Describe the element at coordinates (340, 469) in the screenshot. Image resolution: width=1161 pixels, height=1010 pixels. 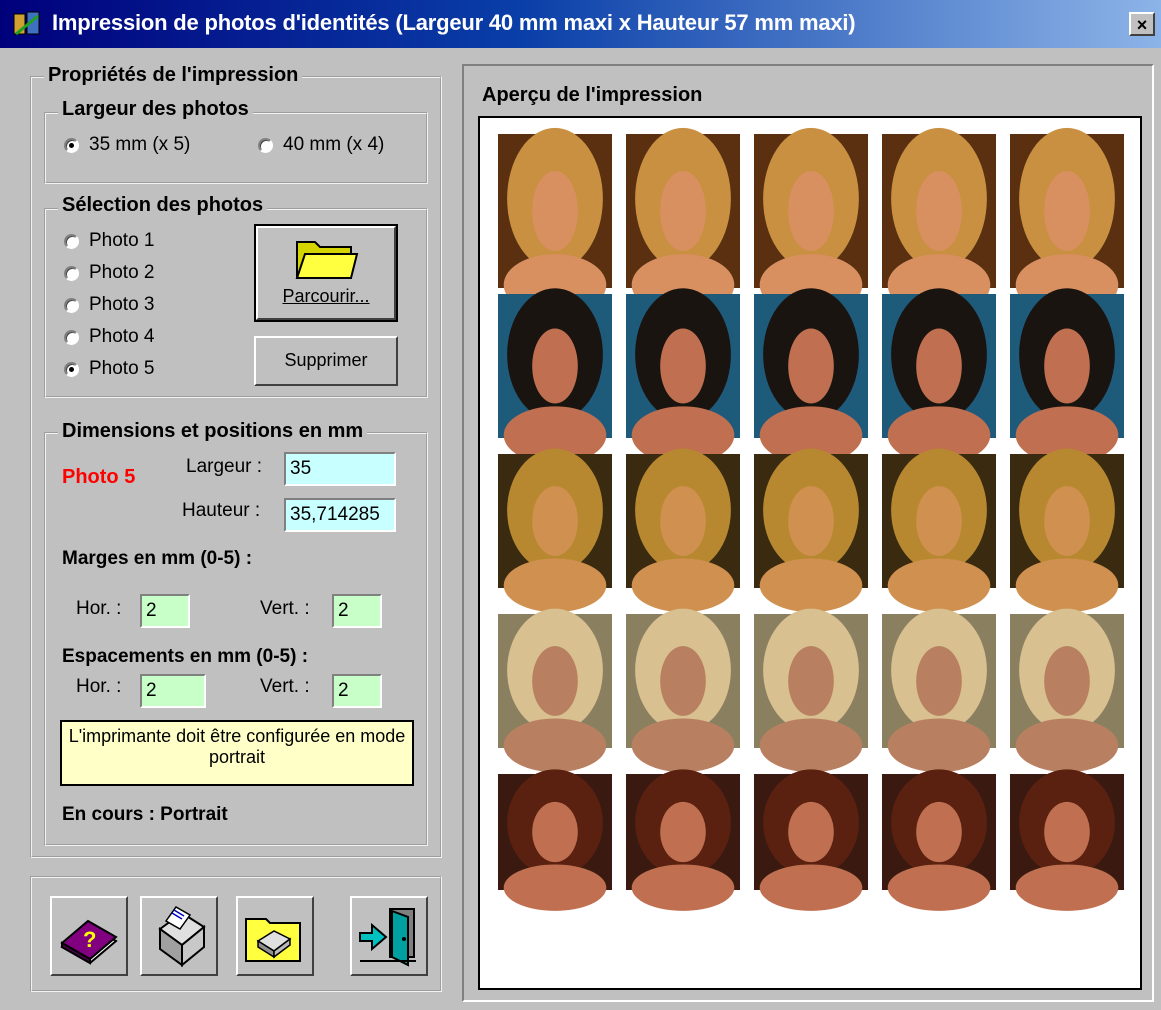
I see `width-input` at that location.